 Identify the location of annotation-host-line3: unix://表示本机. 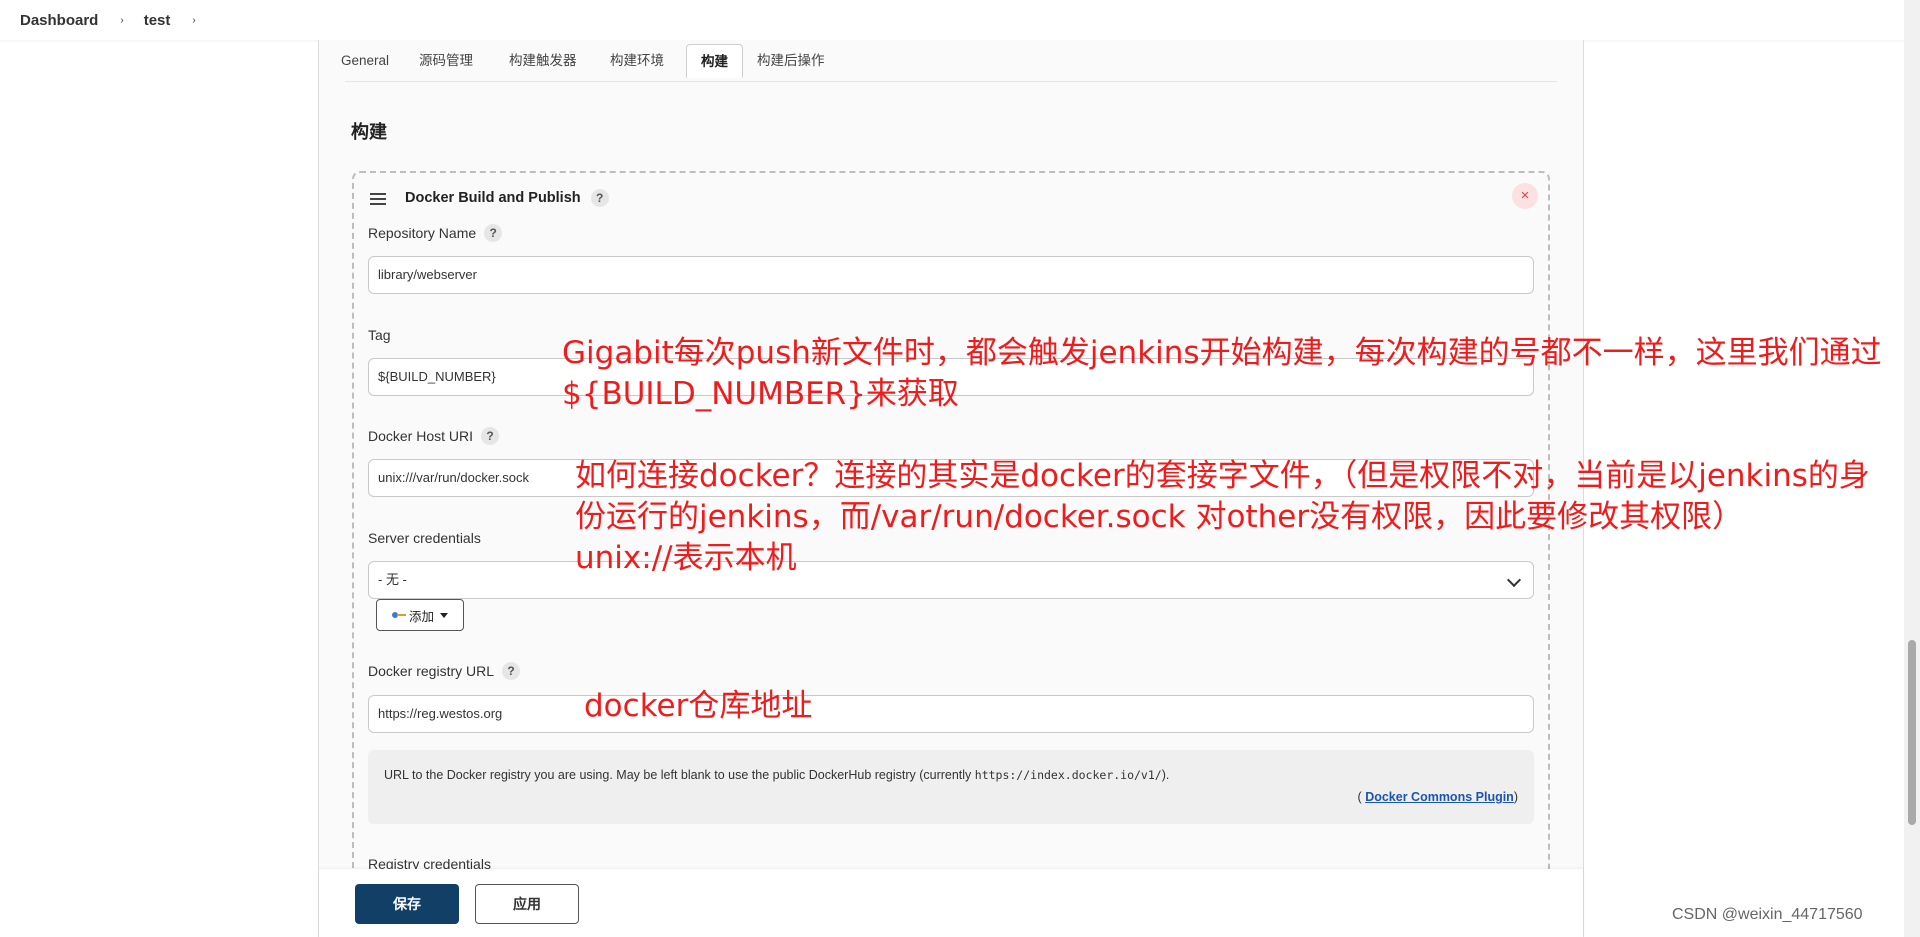
(686, 558).